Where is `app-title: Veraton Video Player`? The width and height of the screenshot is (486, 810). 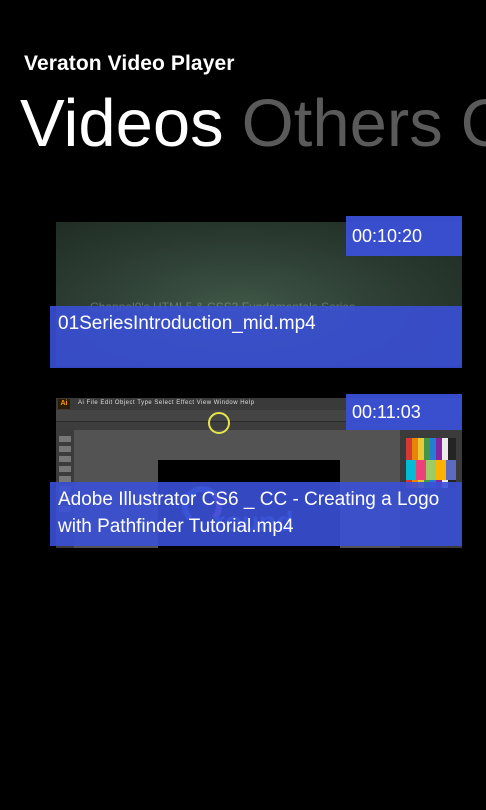 app-title: Veraton Video Player is located at coordinates (129, 63).